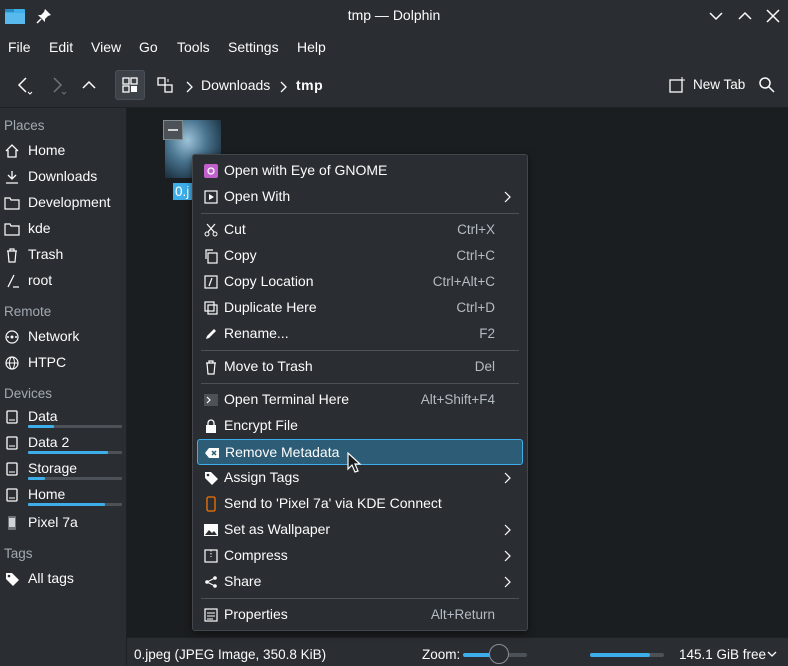 The width and height of the screenshot is (788, 666). I want to click on close-icon, so click(773, 16).